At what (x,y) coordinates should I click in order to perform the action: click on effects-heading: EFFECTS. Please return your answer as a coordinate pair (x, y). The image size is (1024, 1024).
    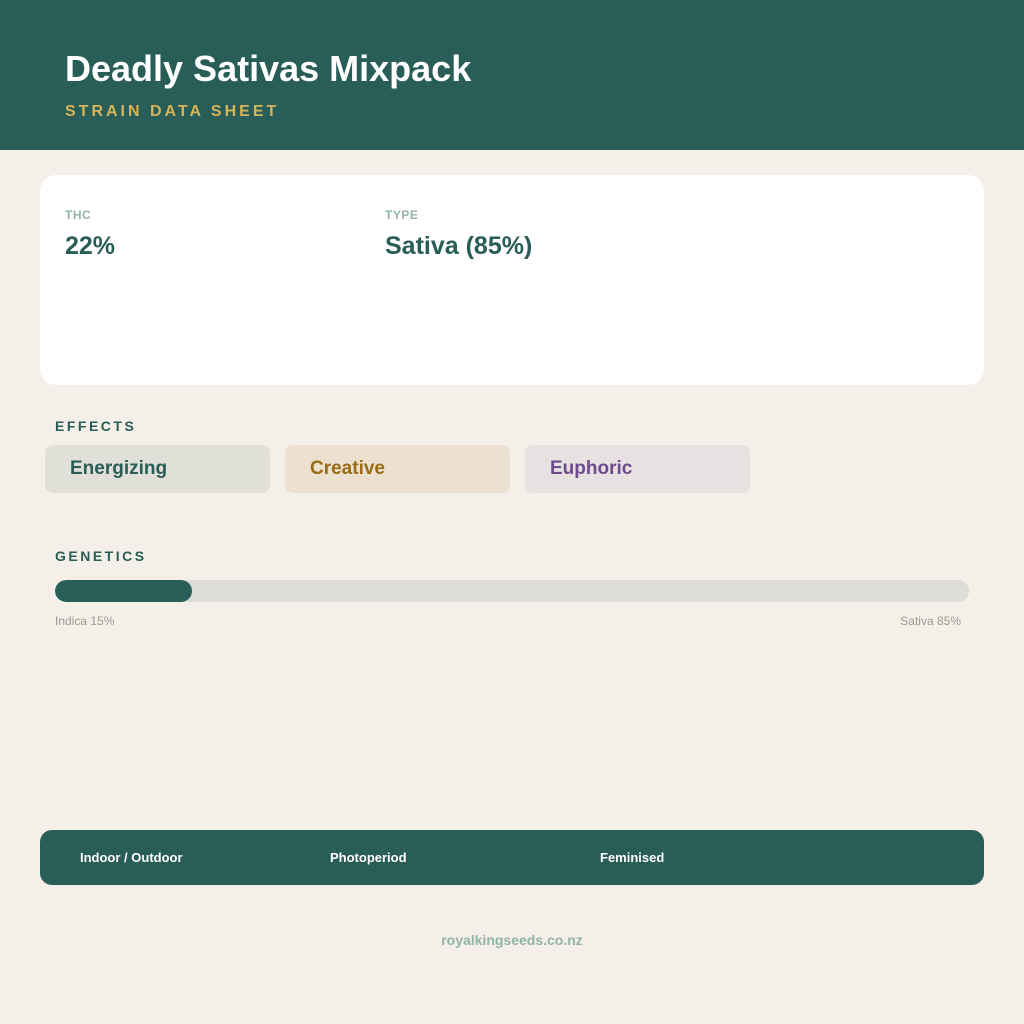
    Looking at the image, I should click on (96, 426).